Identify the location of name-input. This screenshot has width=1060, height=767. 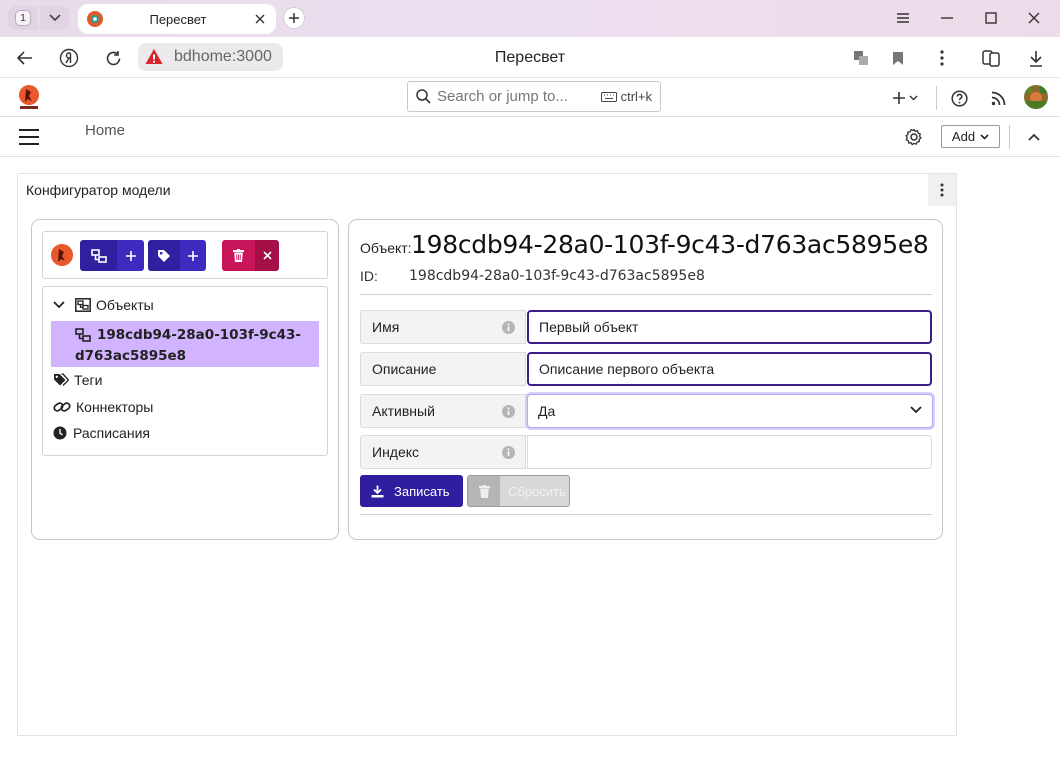
(729, 327).